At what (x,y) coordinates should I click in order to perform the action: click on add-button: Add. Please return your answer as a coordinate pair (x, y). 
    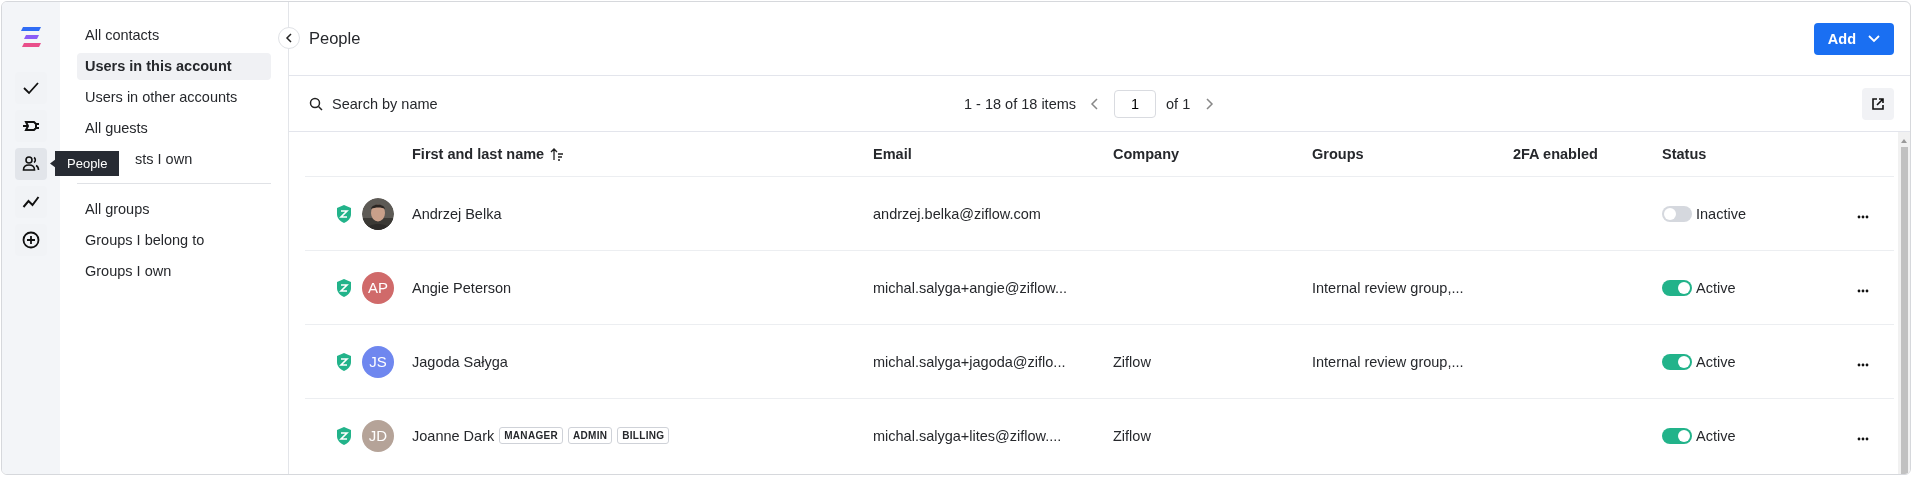
    Looking at the image, I should click on (1853, 38).